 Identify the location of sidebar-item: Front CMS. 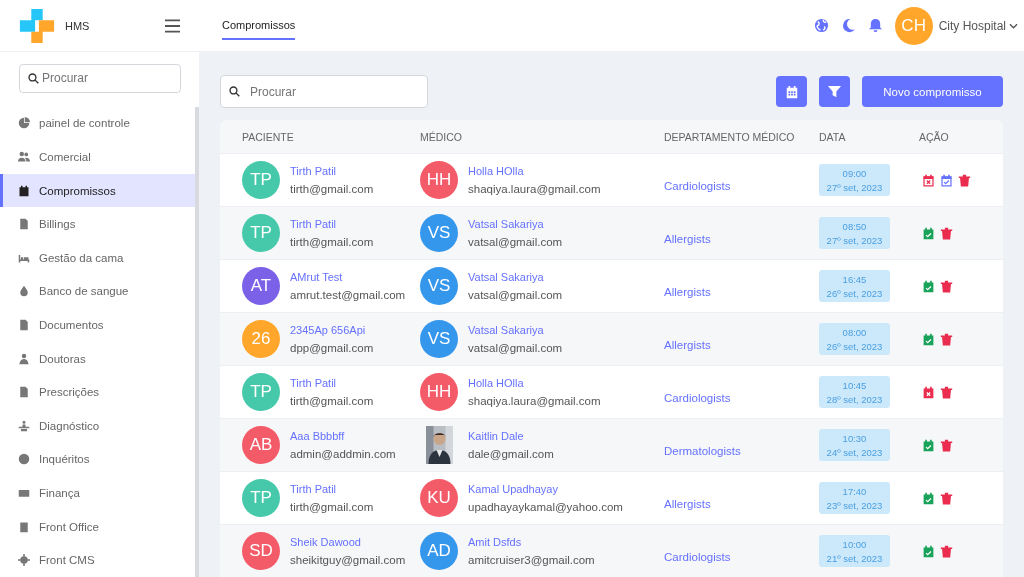
(99, 560).